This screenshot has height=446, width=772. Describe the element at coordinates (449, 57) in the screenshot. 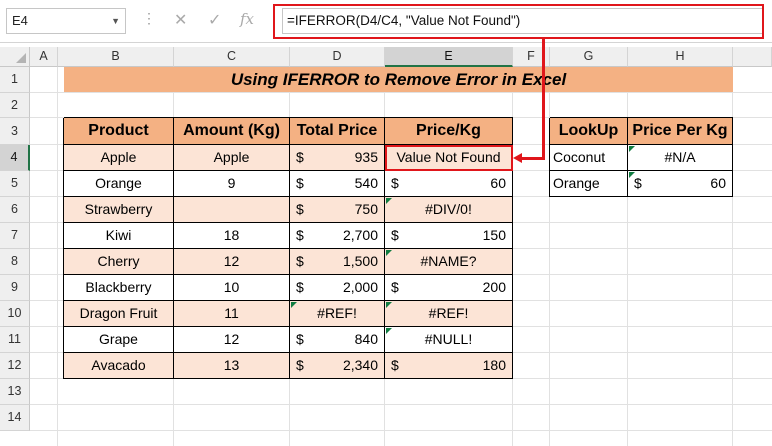

I see `column-header-e: E` at that location.